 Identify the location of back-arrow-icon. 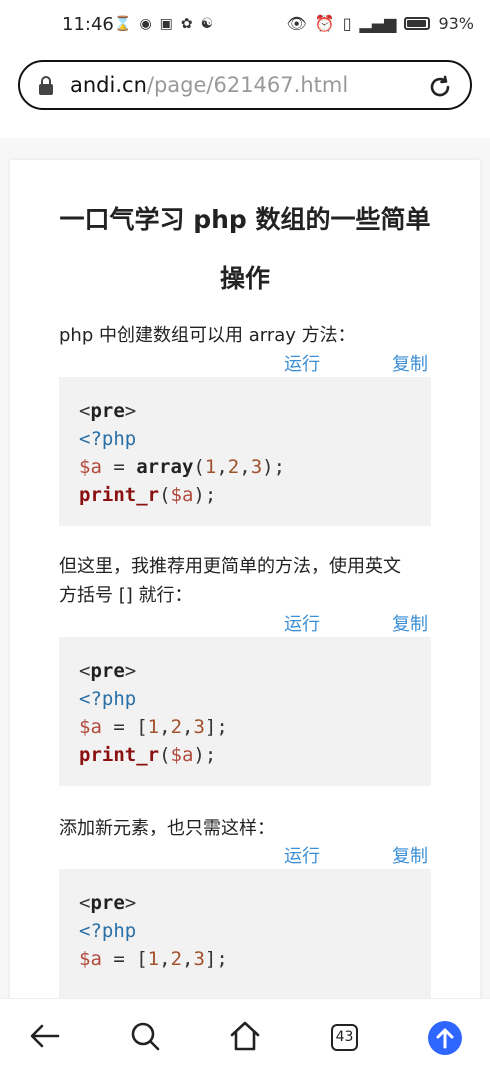
(45, 1036).